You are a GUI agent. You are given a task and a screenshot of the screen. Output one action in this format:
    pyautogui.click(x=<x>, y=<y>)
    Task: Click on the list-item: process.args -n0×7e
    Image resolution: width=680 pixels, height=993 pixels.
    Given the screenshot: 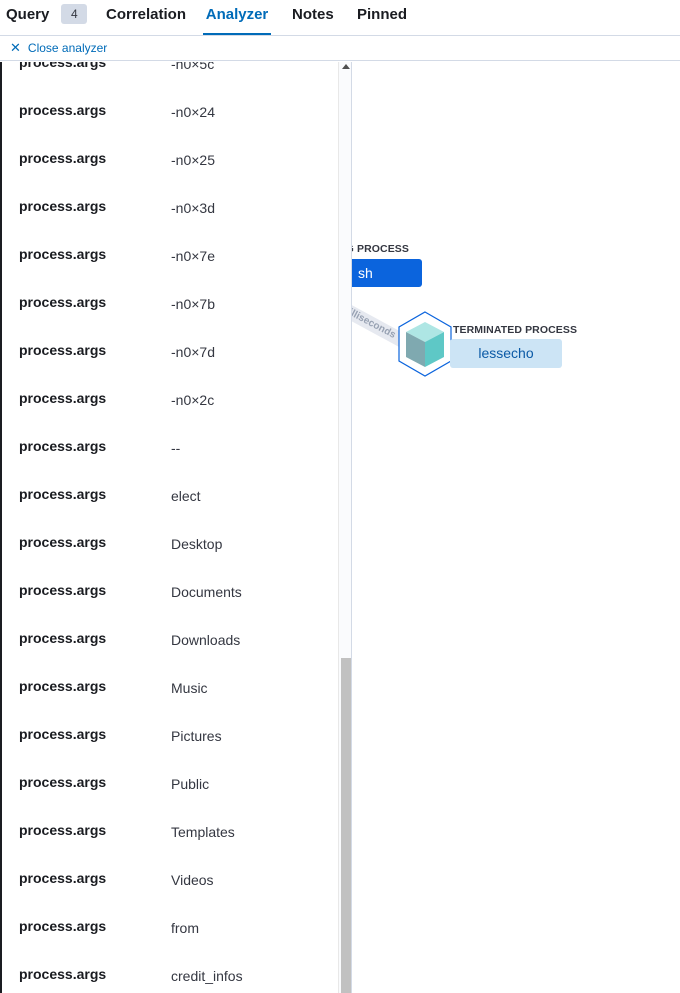 What is the action you would take?
    pyautogui.click(x=169, y=270)
    